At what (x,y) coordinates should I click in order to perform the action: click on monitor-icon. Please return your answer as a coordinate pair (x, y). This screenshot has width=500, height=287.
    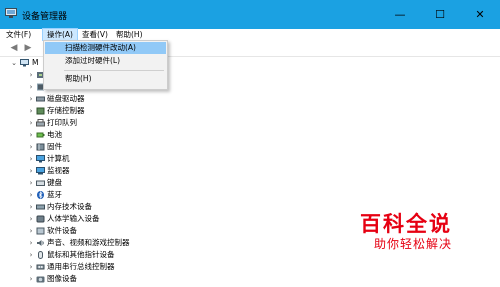
    Looking at the image, I should click on (40, 171).